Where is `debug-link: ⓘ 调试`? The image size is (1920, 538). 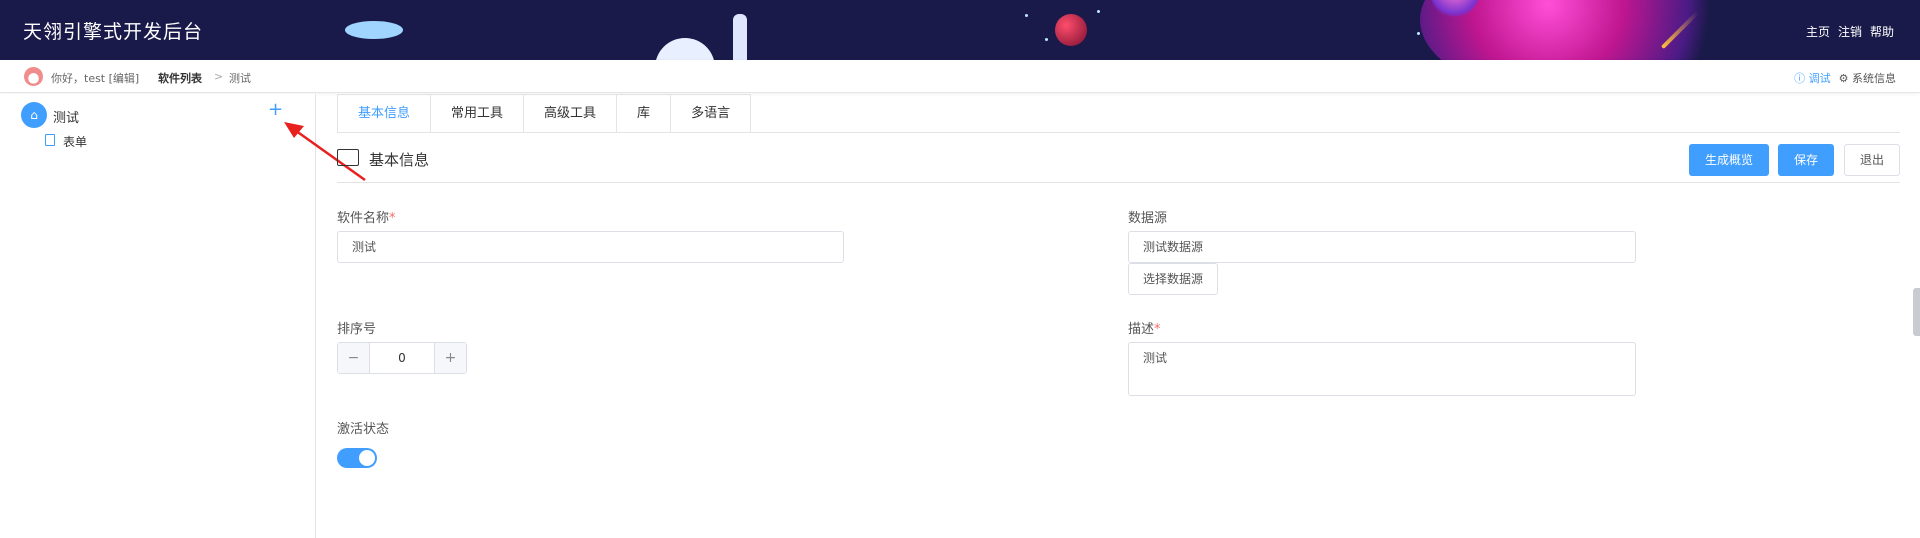
debug-link: ⓘ 调试 is located at coordinates (1812, 78).